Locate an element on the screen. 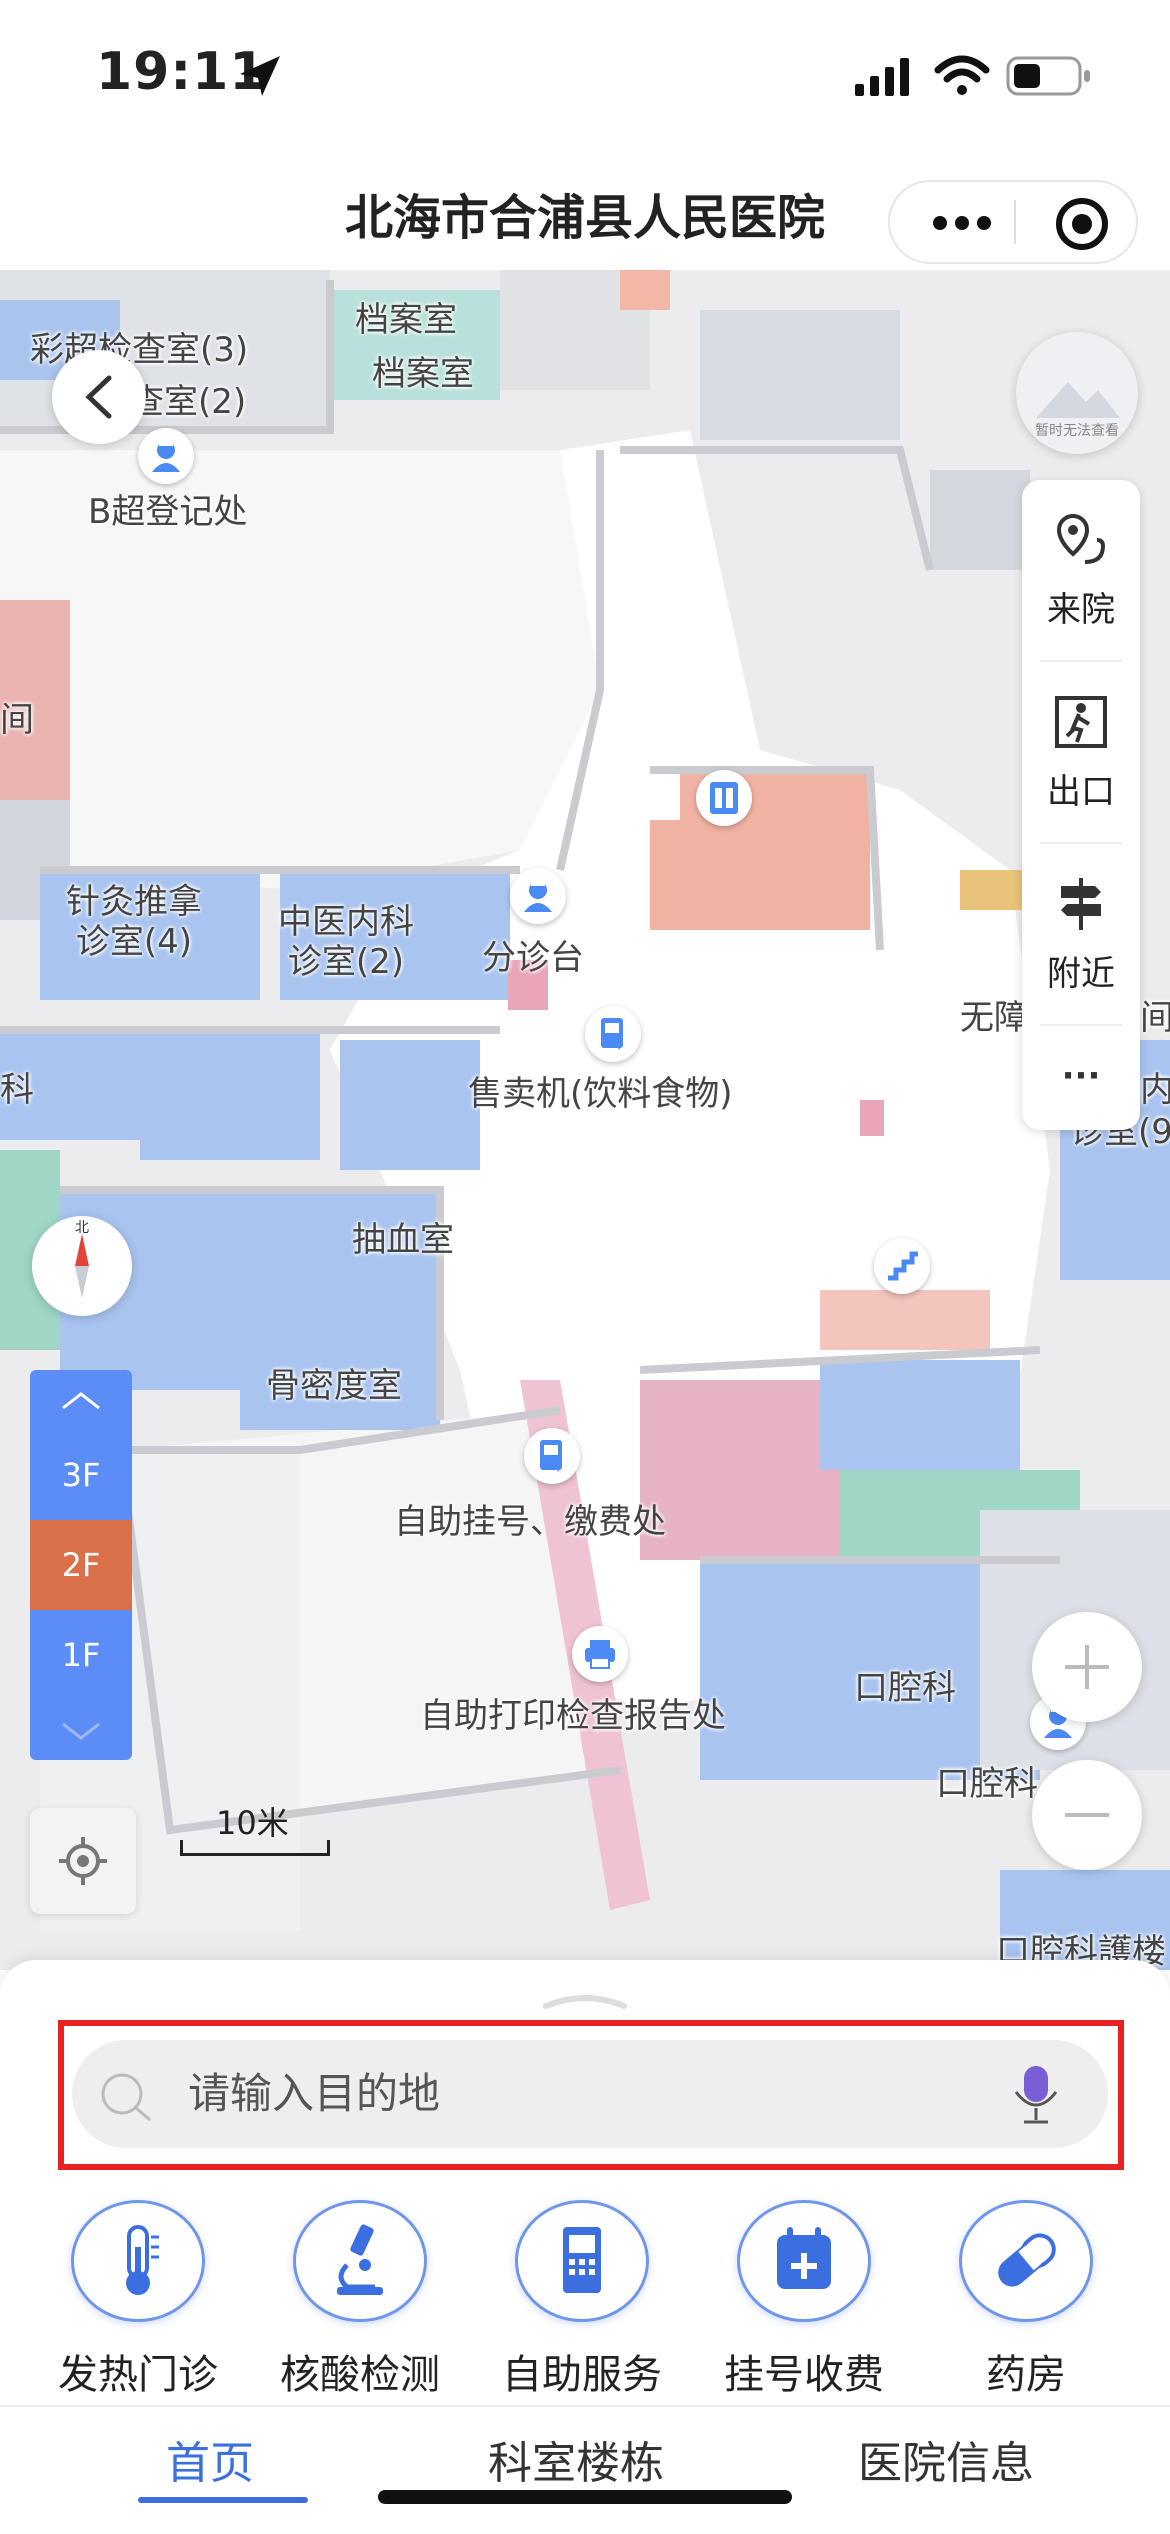 The height and width of the screenshot is (2534, 1170). mini-program-capsule is located at coordinates (1013, 222).